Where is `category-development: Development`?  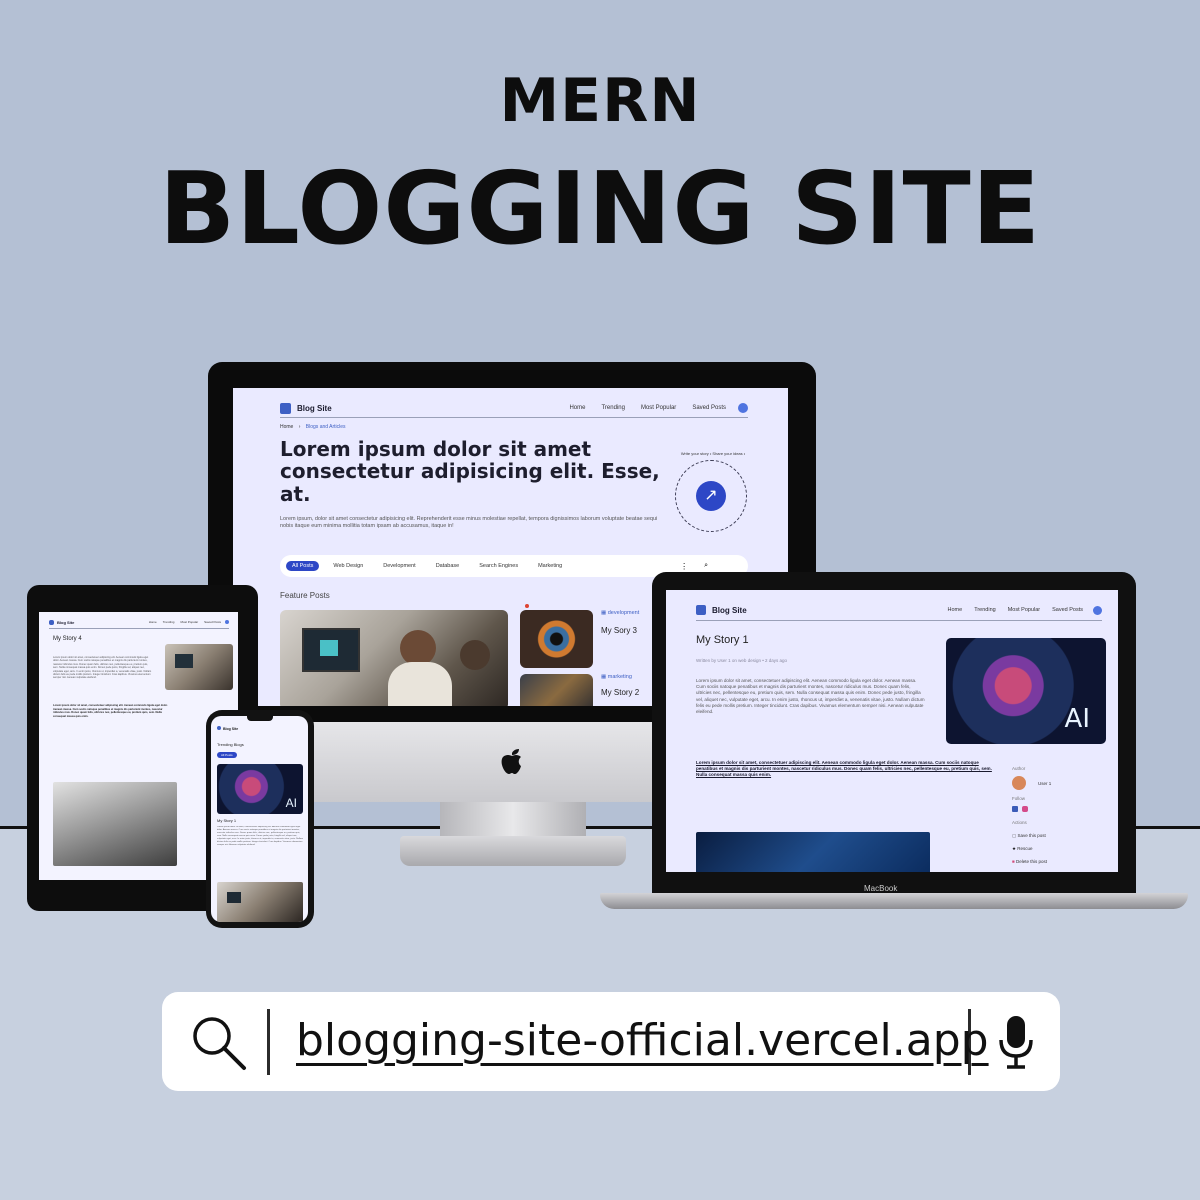
category-development: Development is located at coordinates (399, 566).